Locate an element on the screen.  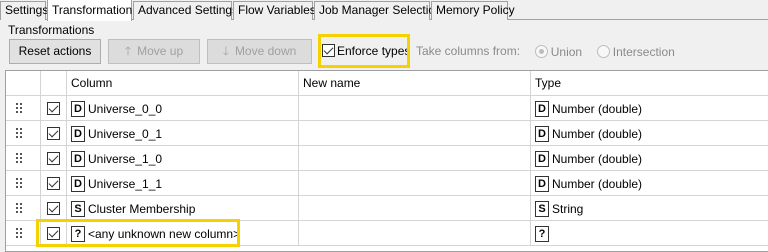
table-row: D Universe_0_0 D Number (double) is located at coordinates (387, 108).